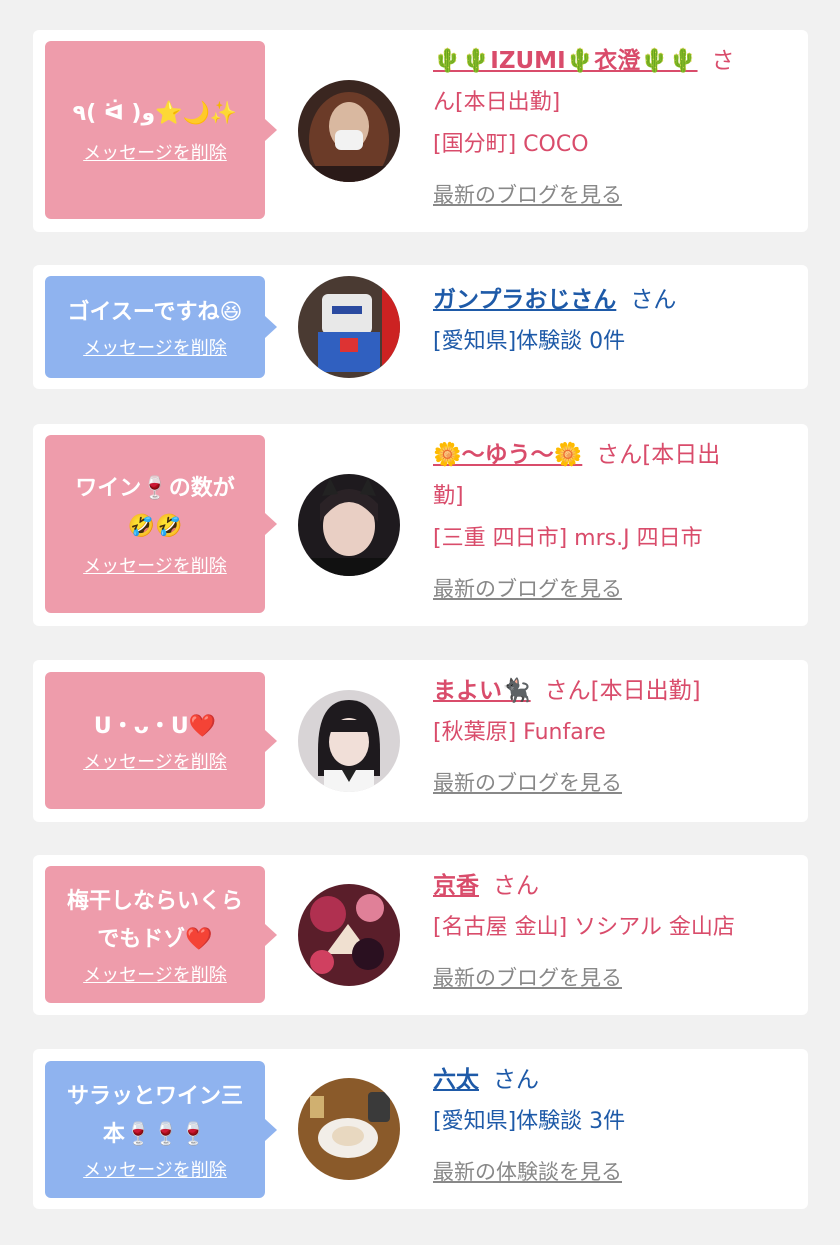 Image resolution: width=840 pixels, height=1245 pixels. Describe the element at coordinates (154, 901) in the screenshot. I see `message-text-line-1: 梅干しならいくら` at that location.